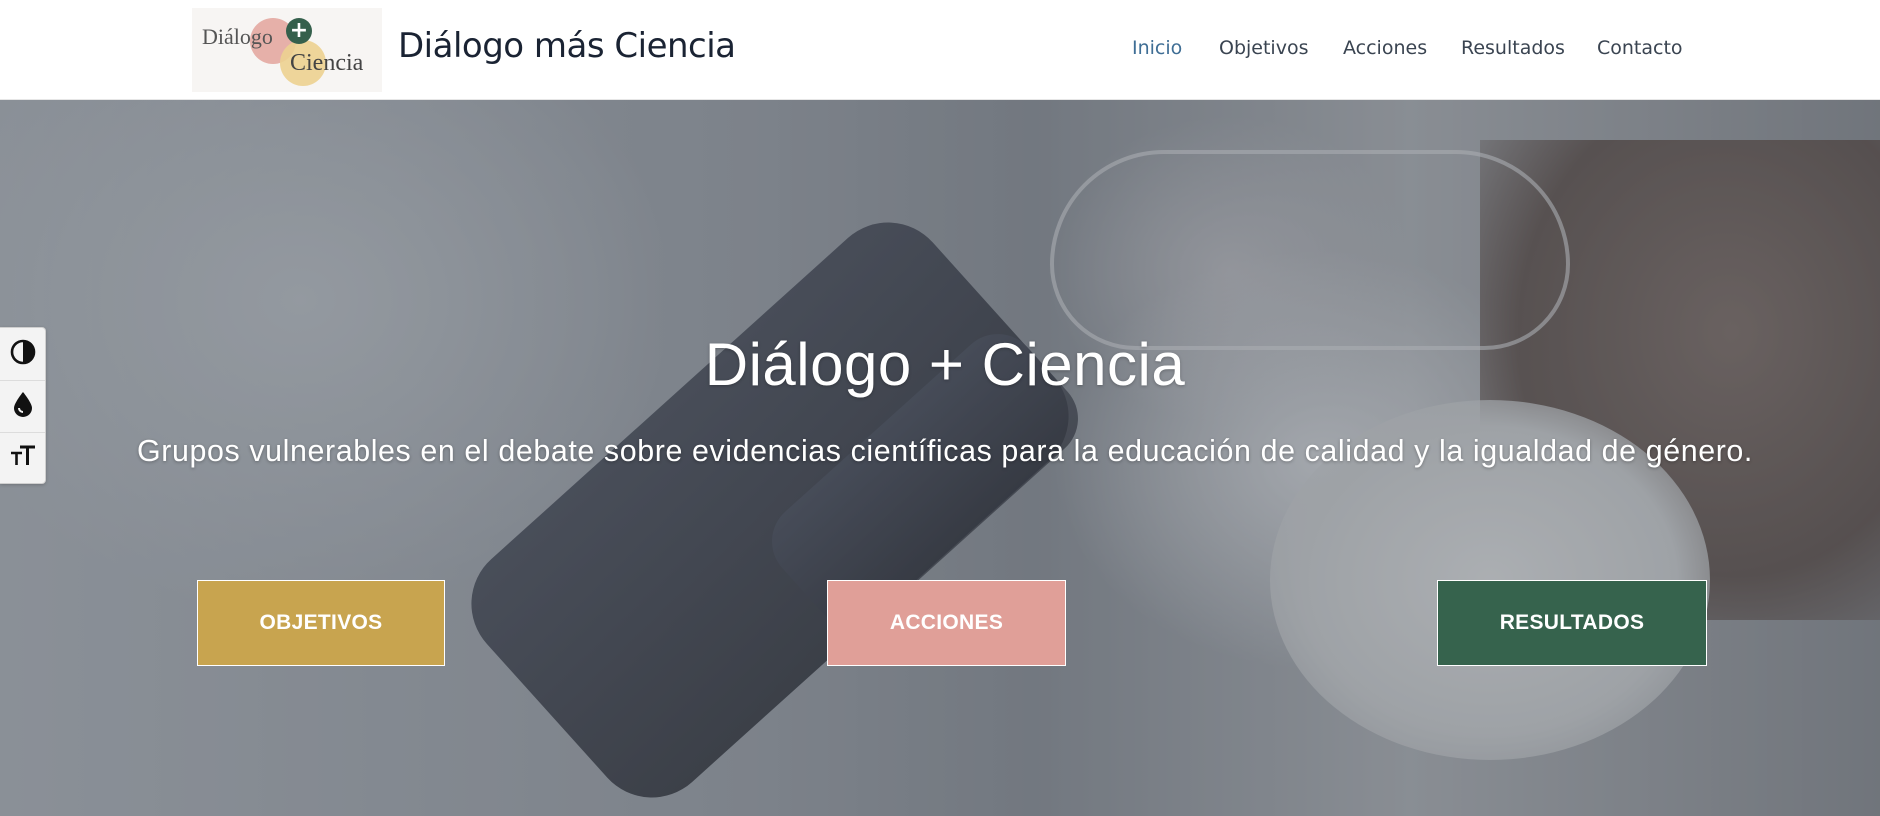 The width and height of the screenshot is (1880, 816). What do you see at coordinates (321, 623) in the screenshot?
I see `objetivos-button: OBJETIVOS` at bounding box center [321, 623].